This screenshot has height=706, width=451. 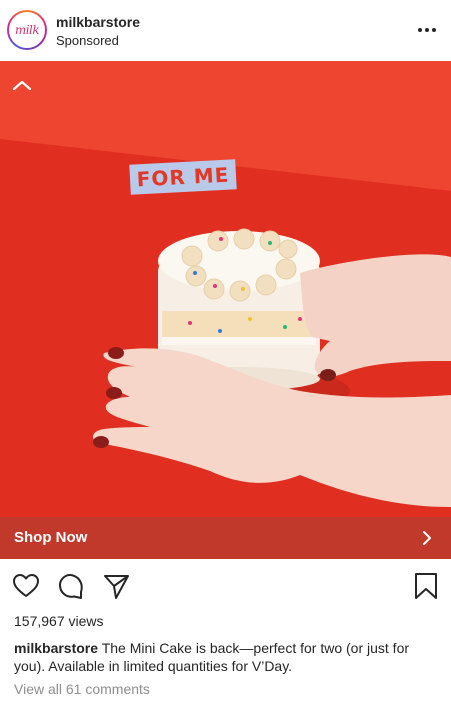 What do you see at coordinates (26, 586) in the screenshot?
I see `heart-icon` at bounding box center [26, 586].